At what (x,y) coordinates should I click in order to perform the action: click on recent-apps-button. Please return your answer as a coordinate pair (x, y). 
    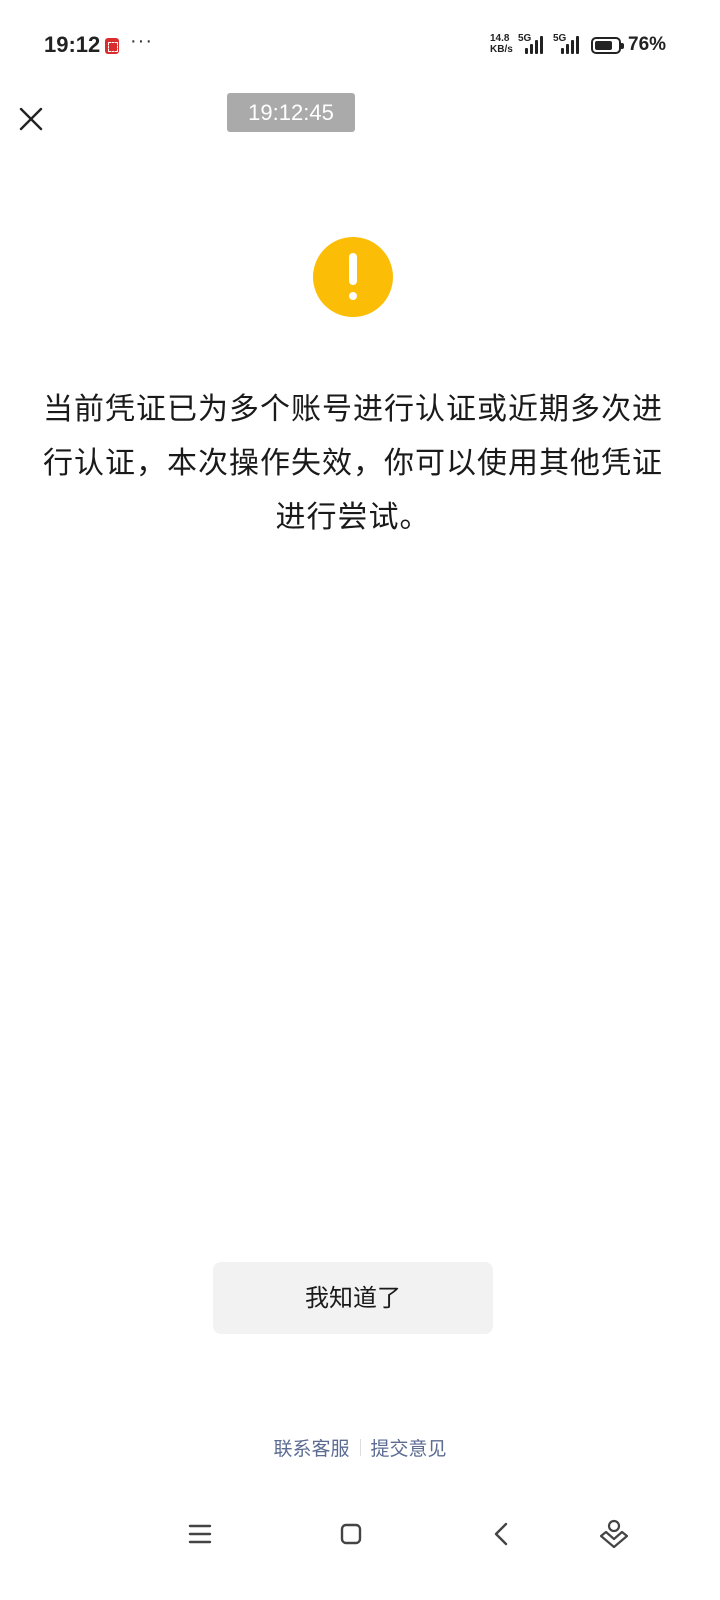
    Looking at the image, I should click on (200, 1534).